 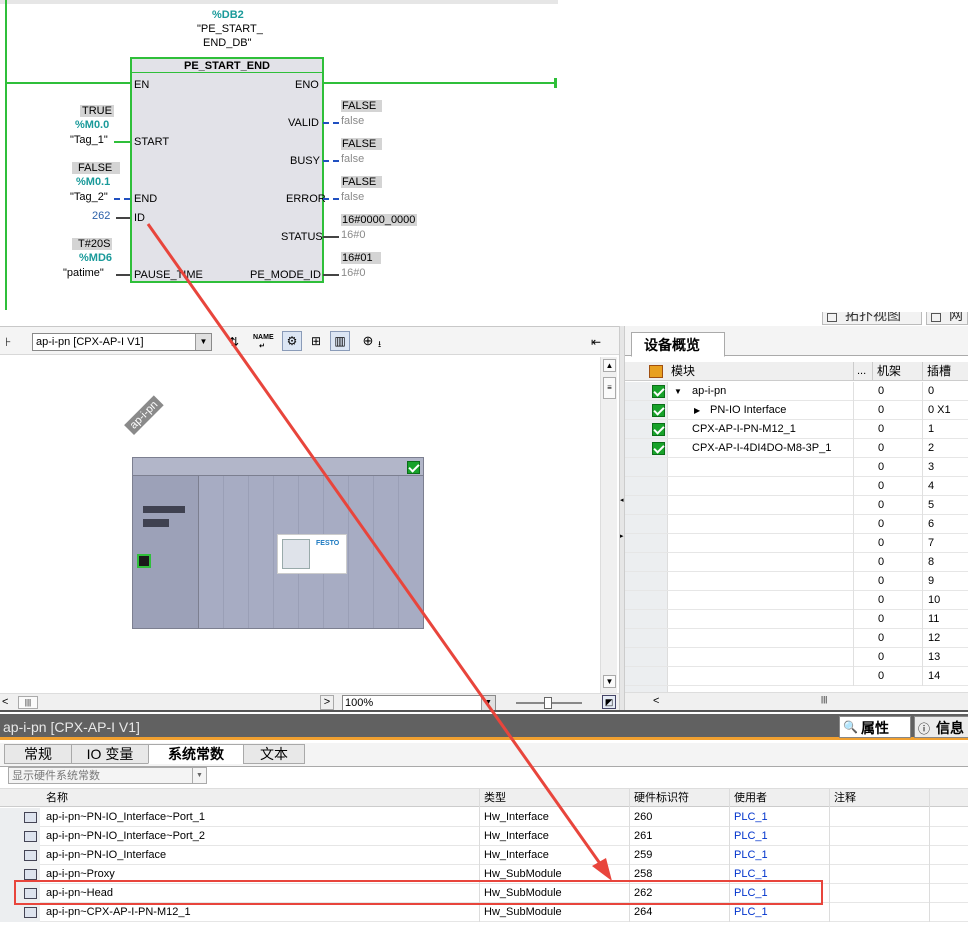 I want to click on scroll-thumb: ≡, so click(x=609, y=388).